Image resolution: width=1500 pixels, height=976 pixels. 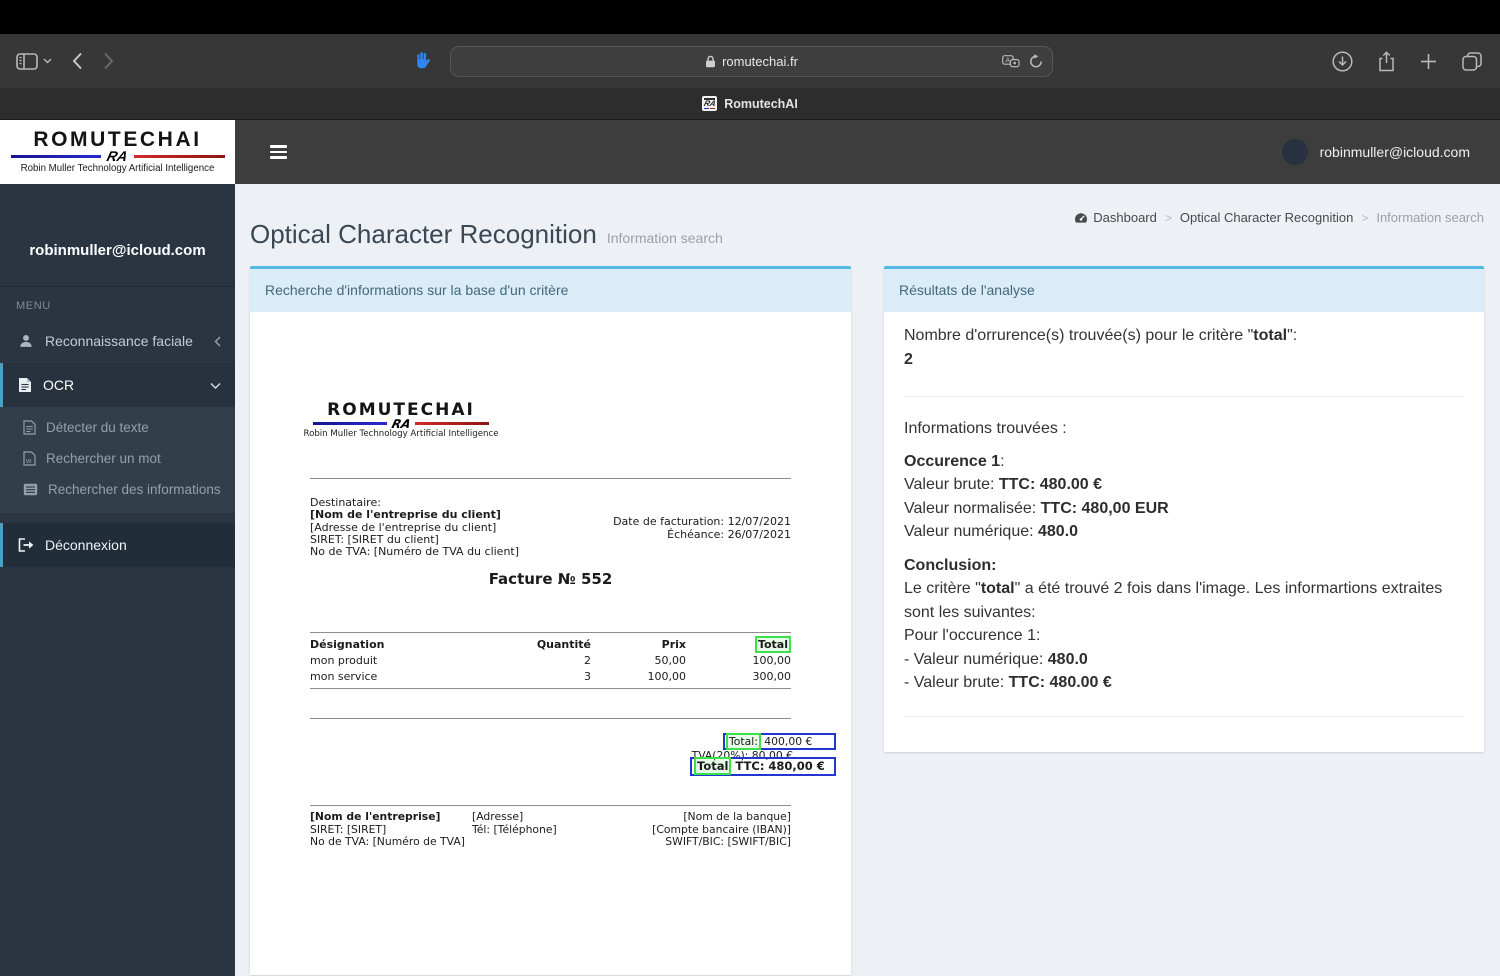 I want to click on sidebar-subitem-label: Rechercher des informations, so click(x=134, y=489).